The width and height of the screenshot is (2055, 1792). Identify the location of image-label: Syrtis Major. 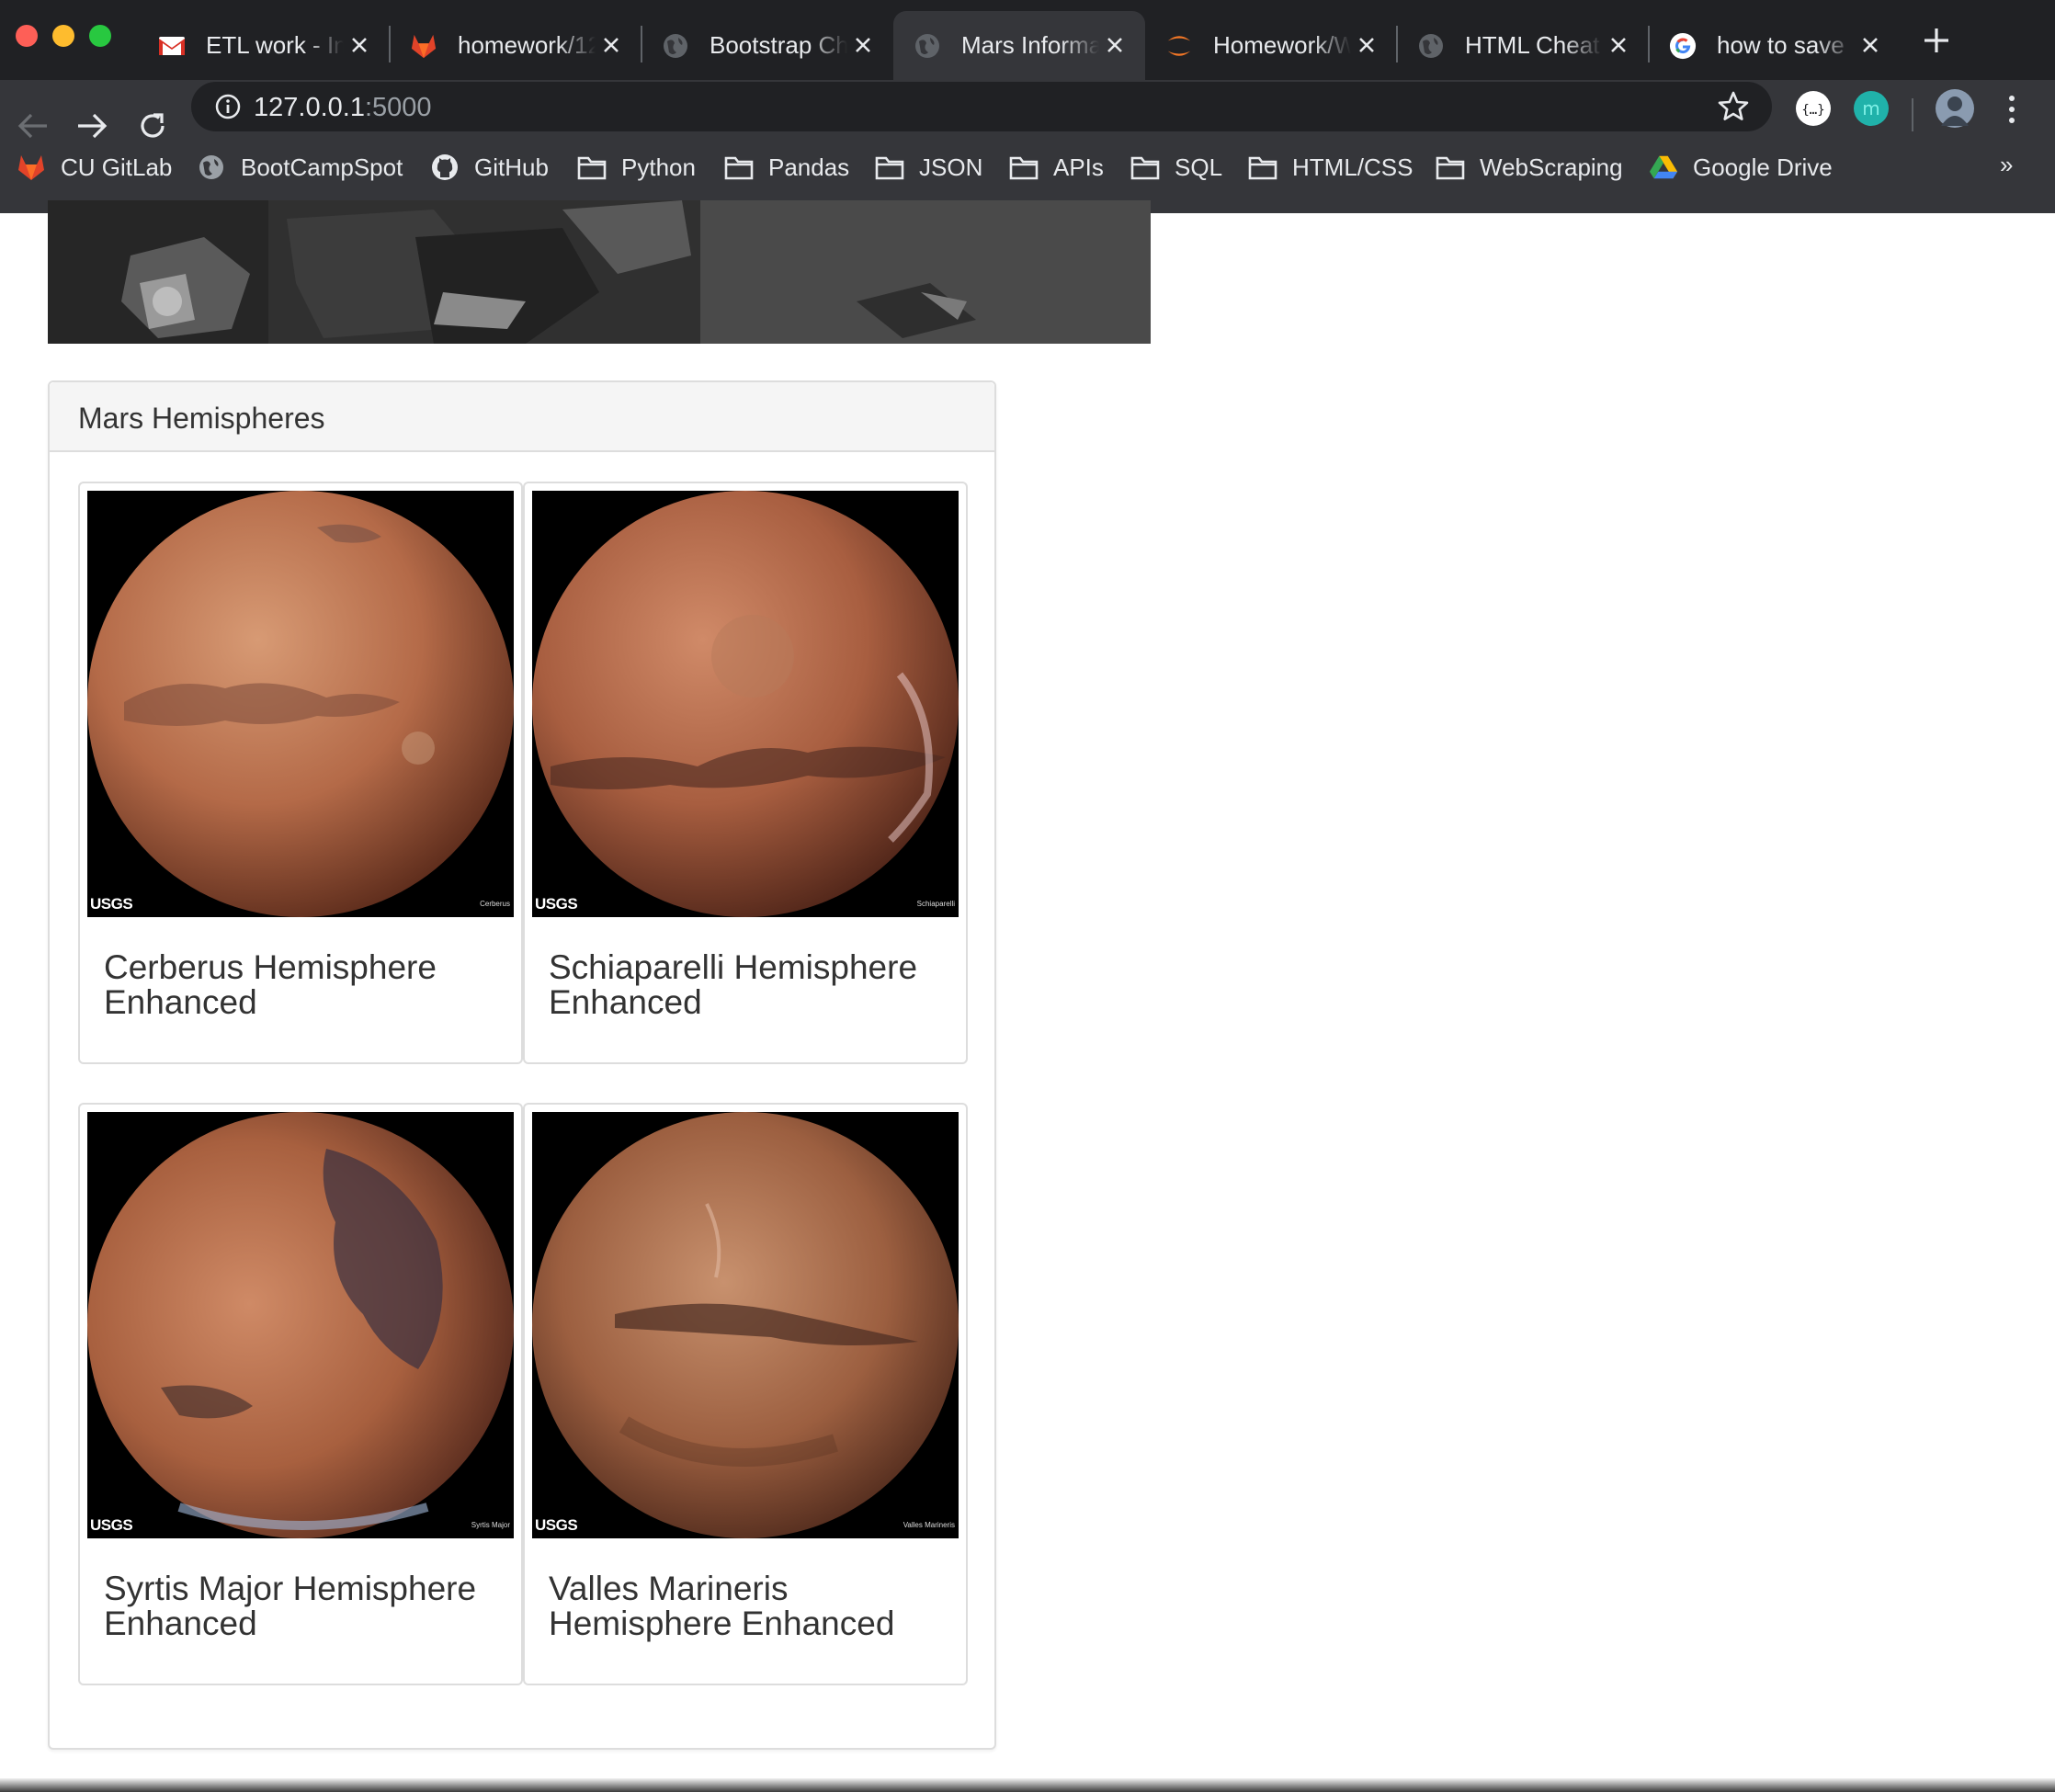
(491, 1525).